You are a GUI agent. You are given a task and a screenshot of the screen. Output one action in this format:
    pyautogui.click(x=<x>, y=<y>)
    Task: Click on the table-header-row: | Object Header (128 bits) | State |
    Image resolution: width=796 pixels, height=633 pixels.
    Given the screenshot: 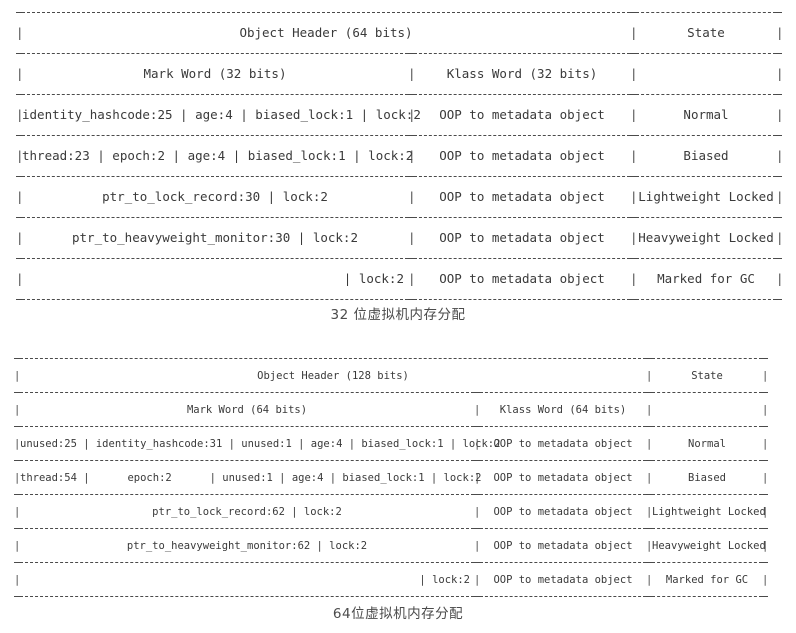 What is the action you would take?
    pyautogui.click(x=391, y=376)
    